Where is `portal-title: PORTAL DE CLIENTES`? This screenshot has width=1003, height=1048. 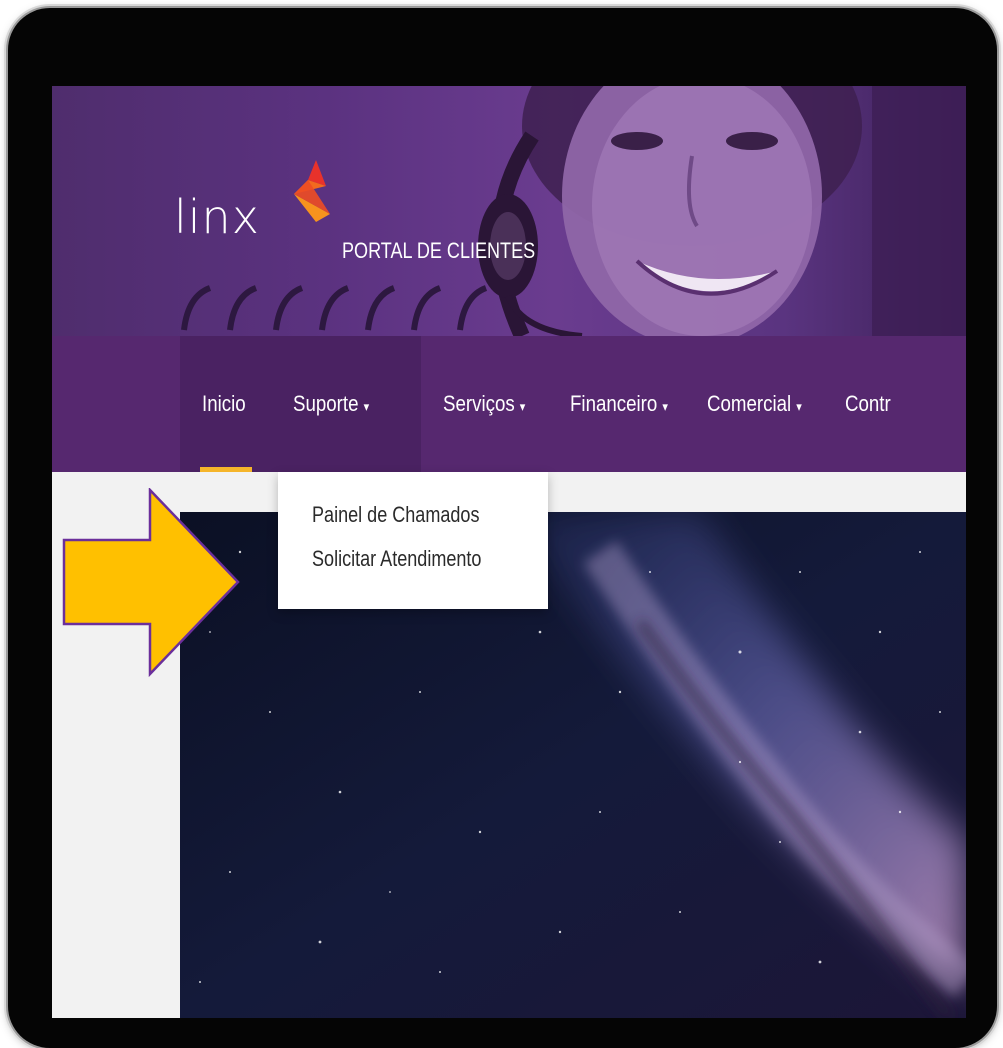 portal-title: PORTAL DE CLIENTES is located at coordinates (439, 250).